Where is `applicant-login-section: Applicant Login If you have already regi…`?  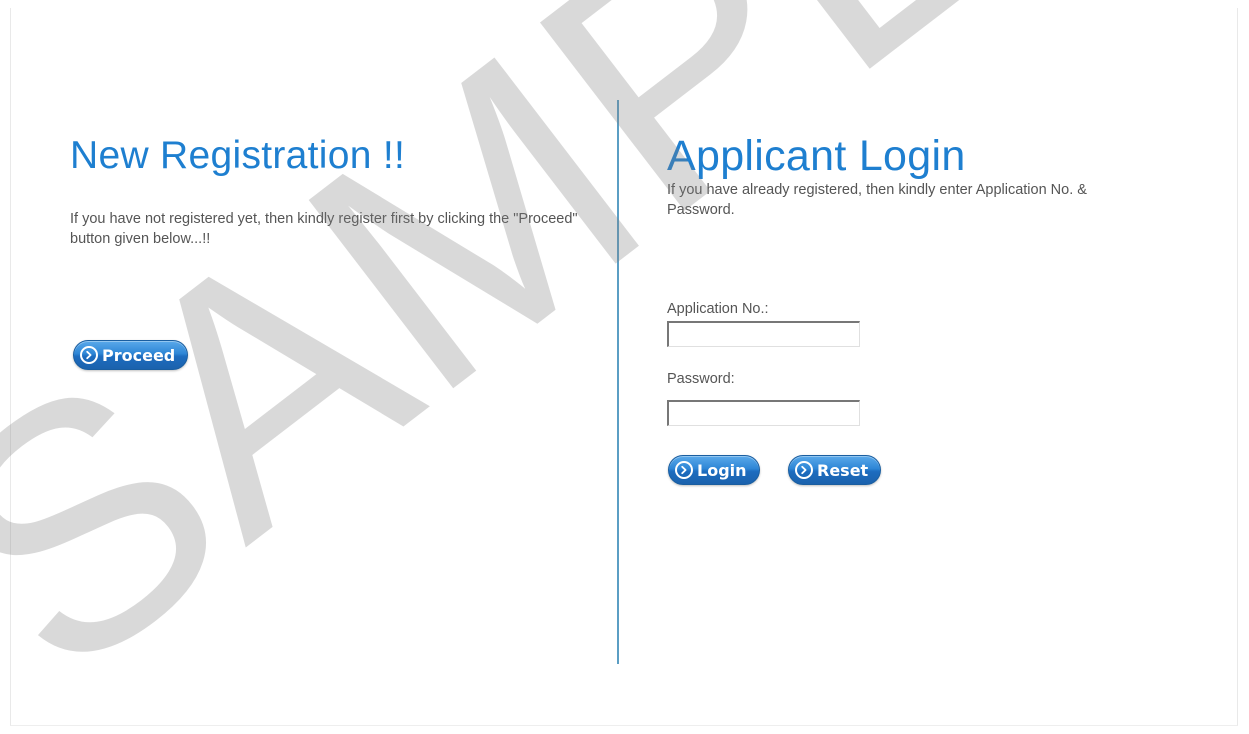
applicant-login-section: Applicant Login If you have already regi… is located at coordinates (917, 177).